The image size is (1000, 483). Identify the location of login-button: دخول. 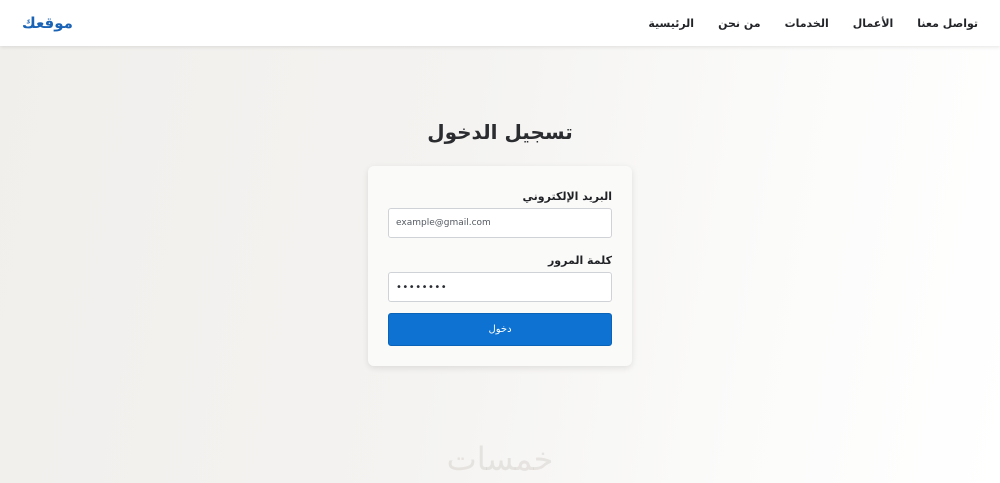
(500, 329).